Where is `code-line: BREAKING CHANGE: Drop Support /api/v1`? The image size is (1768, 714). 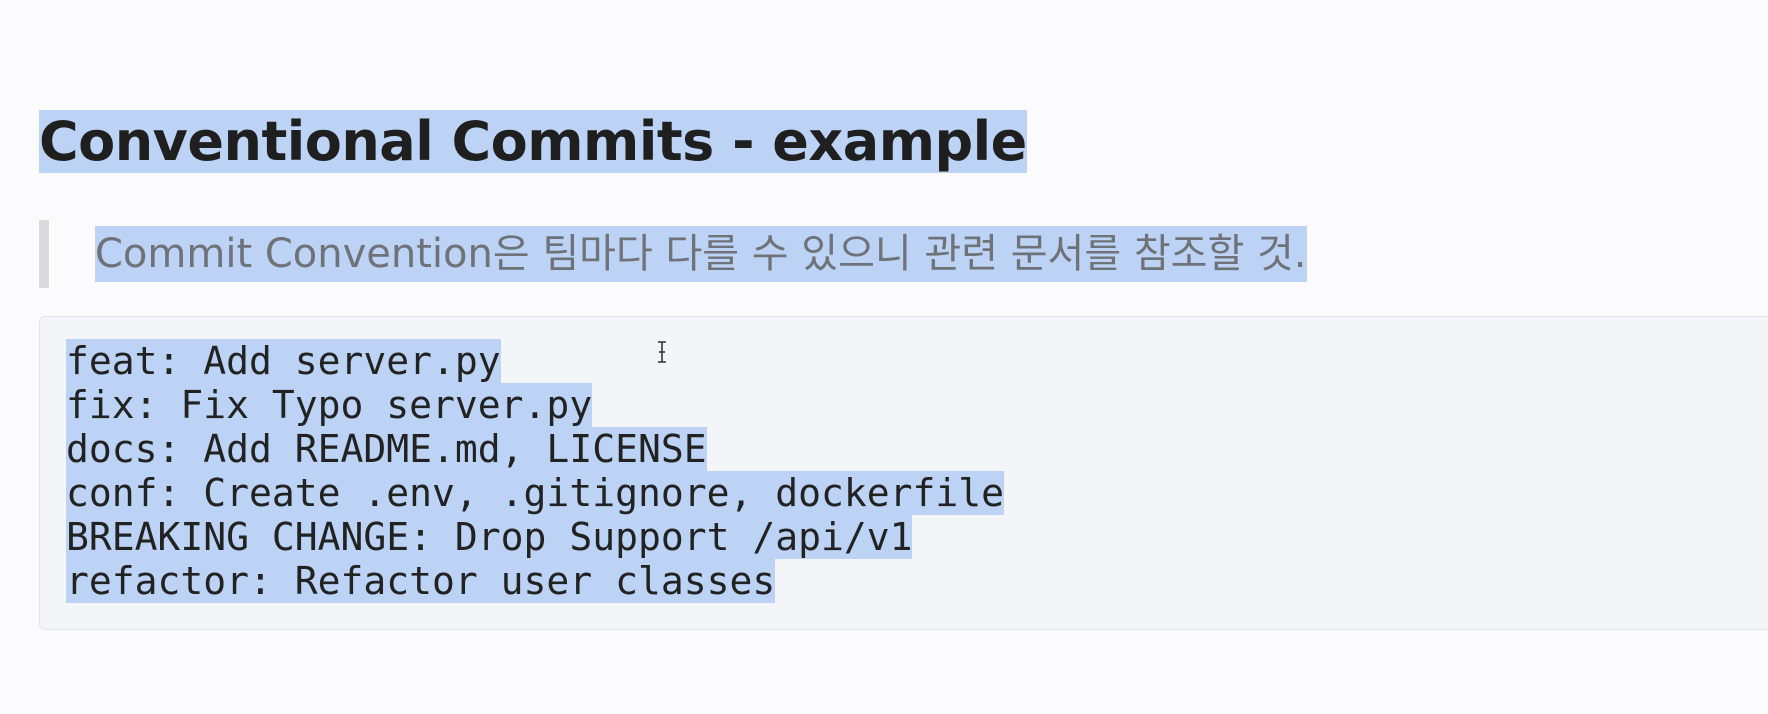 code-line: BREAKING CHANGE: Drop Support /api/v1 is located at coordinates (489, 537).